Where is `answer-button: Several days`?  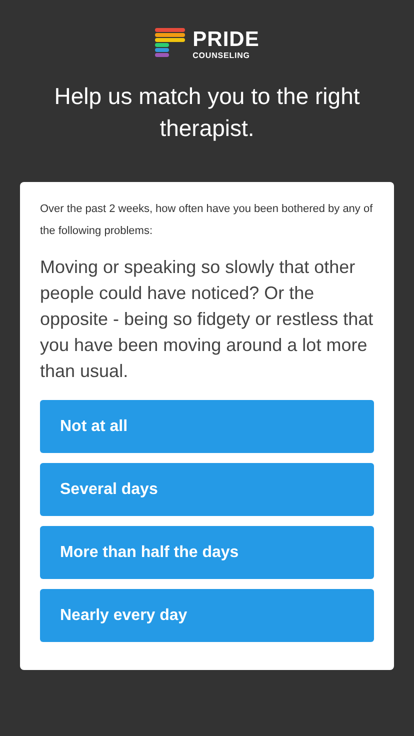
answer-button: Several days is located at coordinates (207, 489).